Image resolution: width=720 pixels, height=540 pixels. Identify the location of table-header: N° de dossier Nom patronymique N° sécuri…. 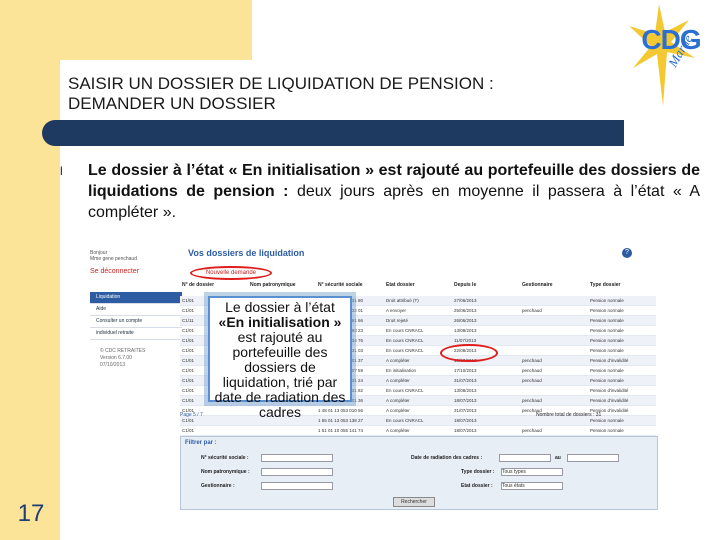
(418, 289).